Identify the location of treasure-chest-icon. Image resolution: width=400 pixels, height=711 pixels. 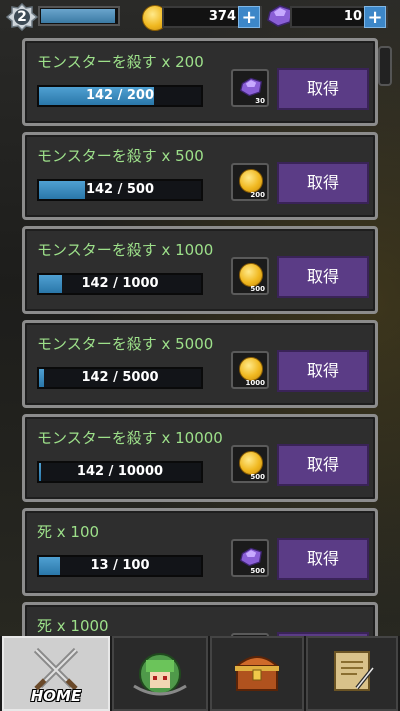
(257, 673).